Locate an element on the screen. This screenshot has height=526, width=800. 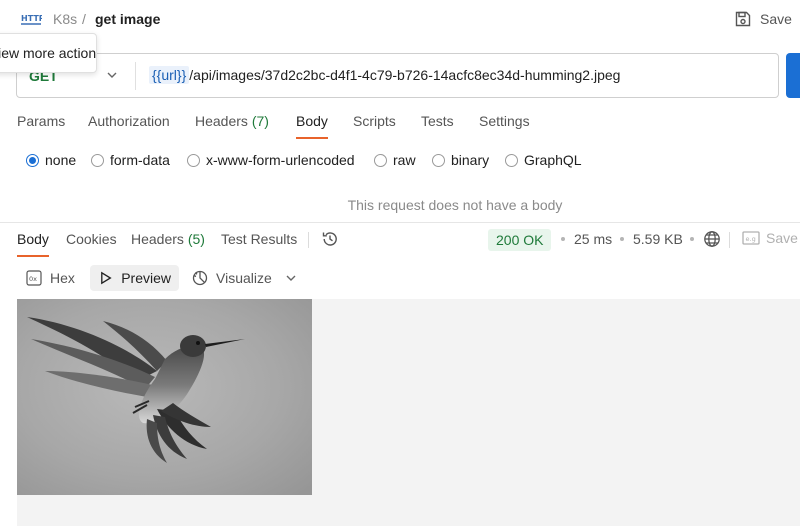
globe-icon is located at coordinates (712, 239).